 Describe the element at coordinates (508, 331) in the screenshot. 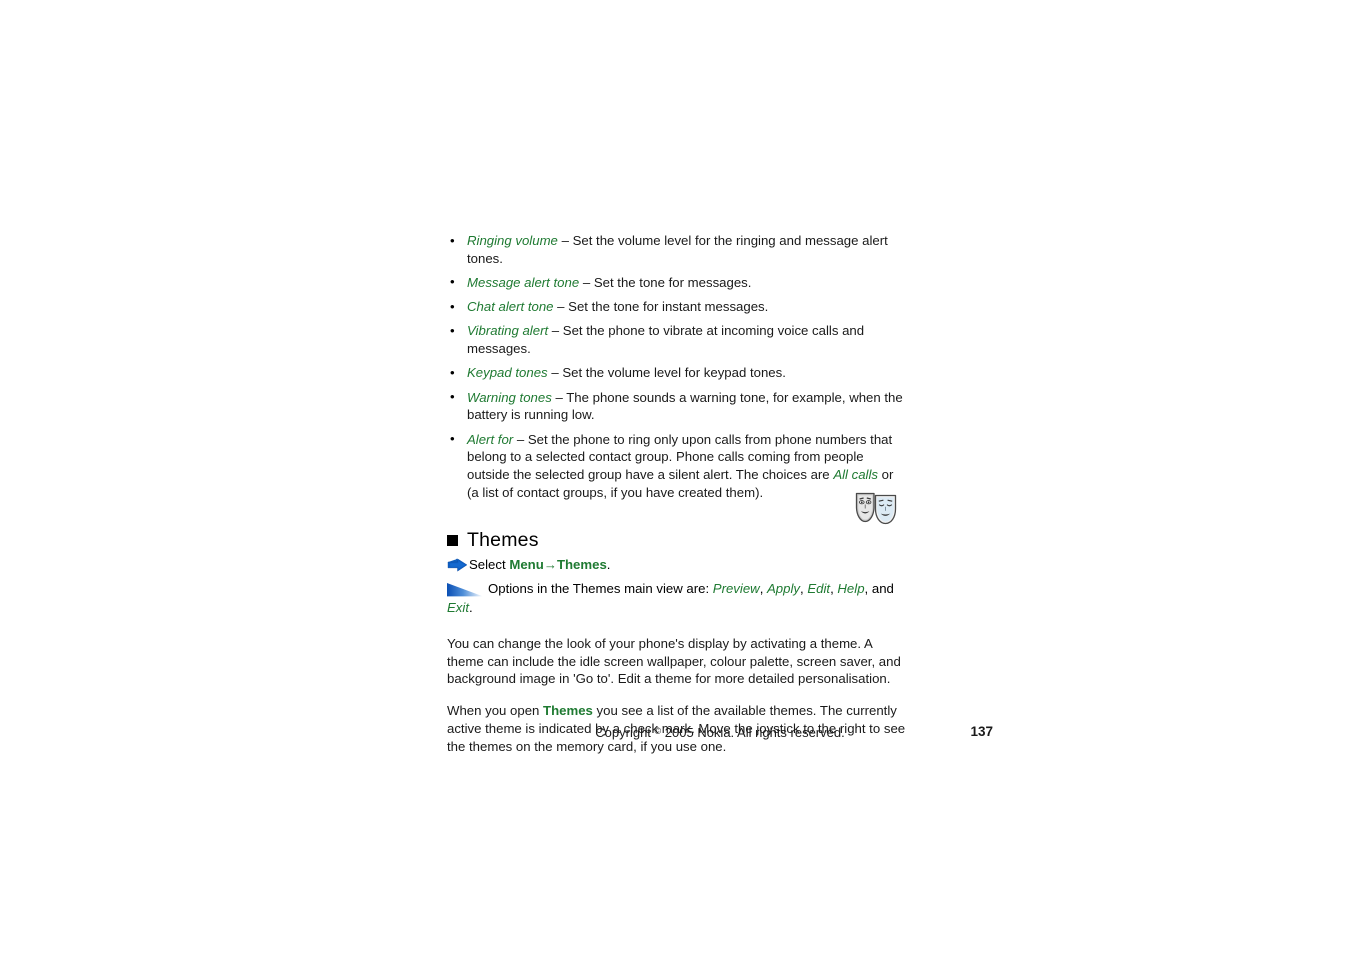

I see `setting-term: Vibrating alert` at that location.